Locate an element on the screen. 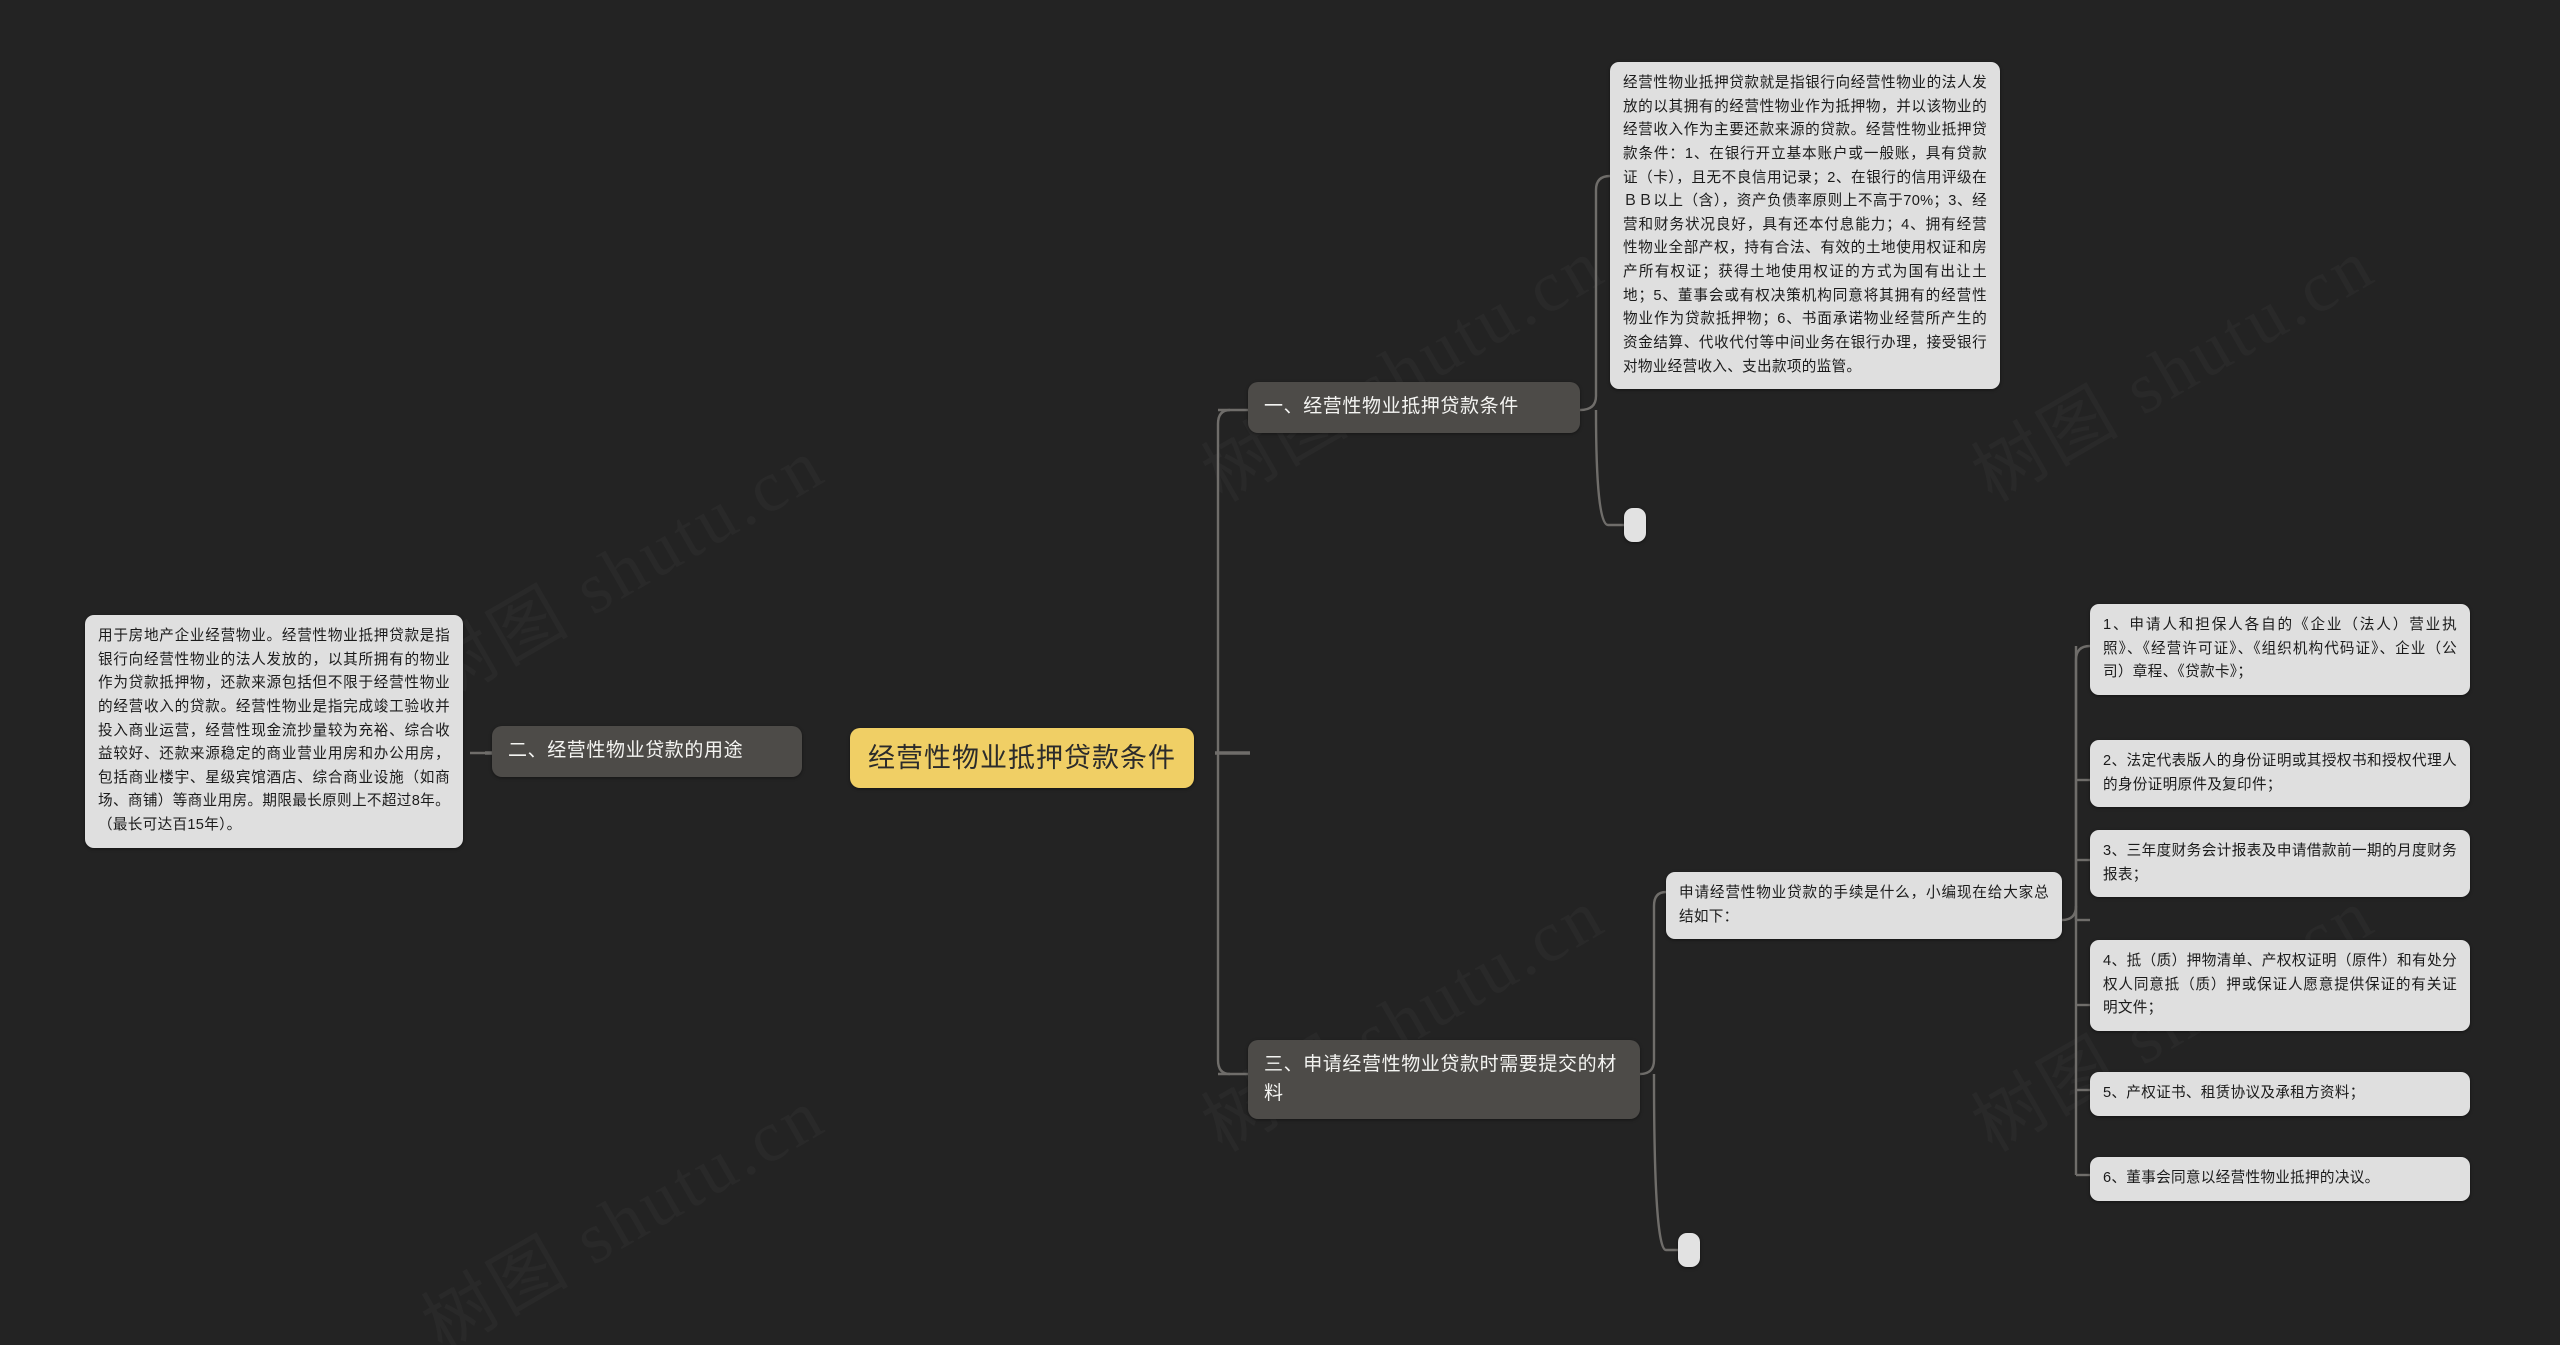 Image resolution: width=2560 pixels, height=1345 pixels. branch-label-1: 一、经营性物业抵押贷款条件 is located at coordinates (1391, 406).